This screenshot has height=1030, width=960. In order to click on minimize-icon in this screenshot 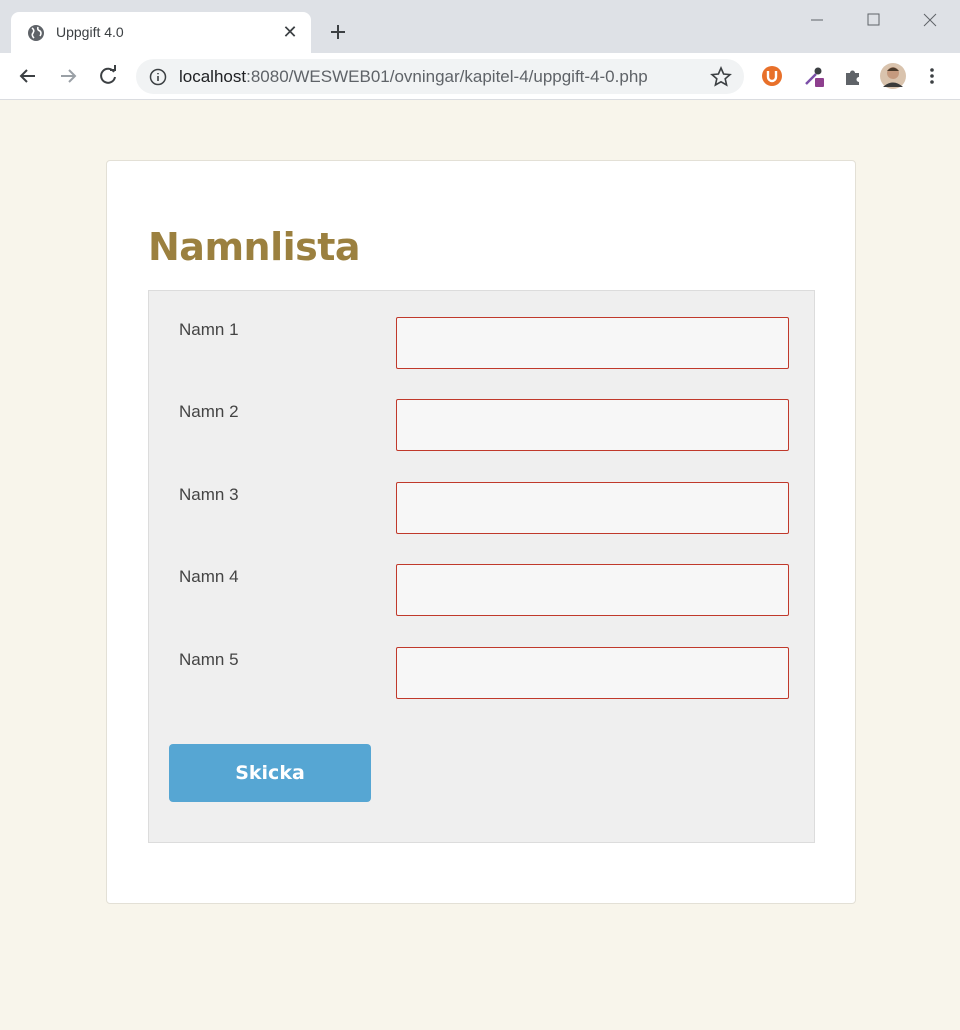, I will do `click(817, 20)`.